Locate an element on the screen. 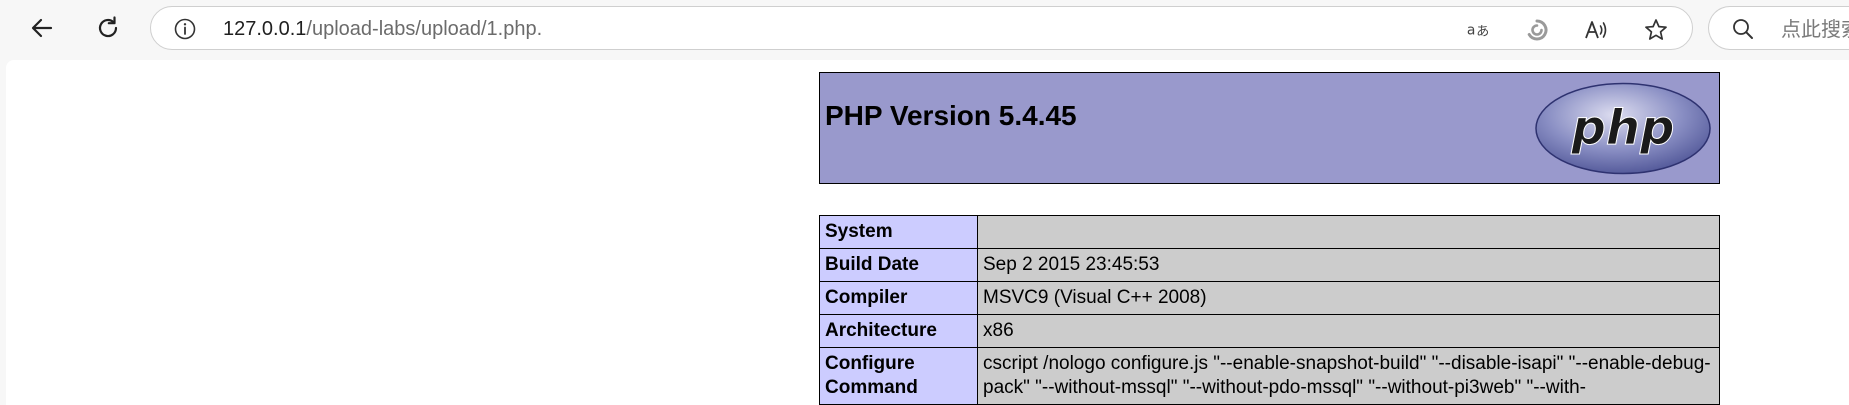 The width and height of the screenshot is (1849, 405). row-value is located at coordinates (1348, 232).